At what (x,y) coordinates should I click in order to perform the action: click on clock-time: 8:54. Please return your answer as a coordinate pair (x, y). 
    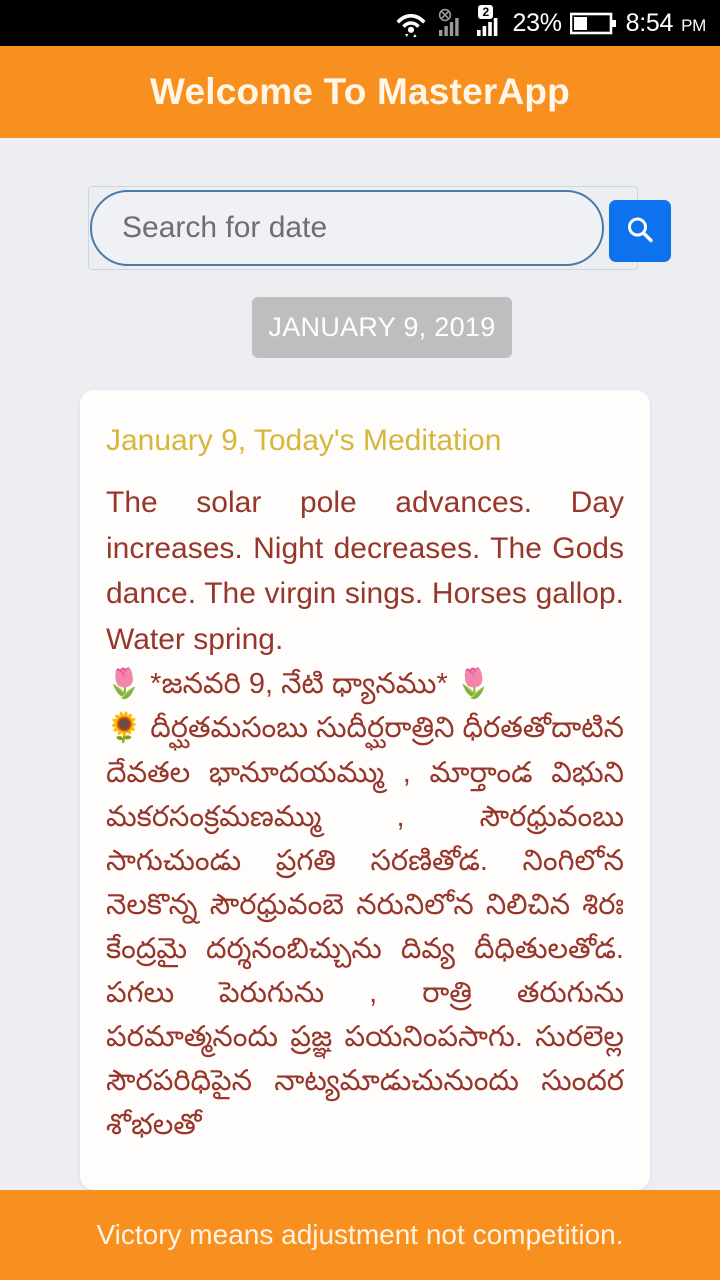
    Looking at the image, I should click on (649, 22).